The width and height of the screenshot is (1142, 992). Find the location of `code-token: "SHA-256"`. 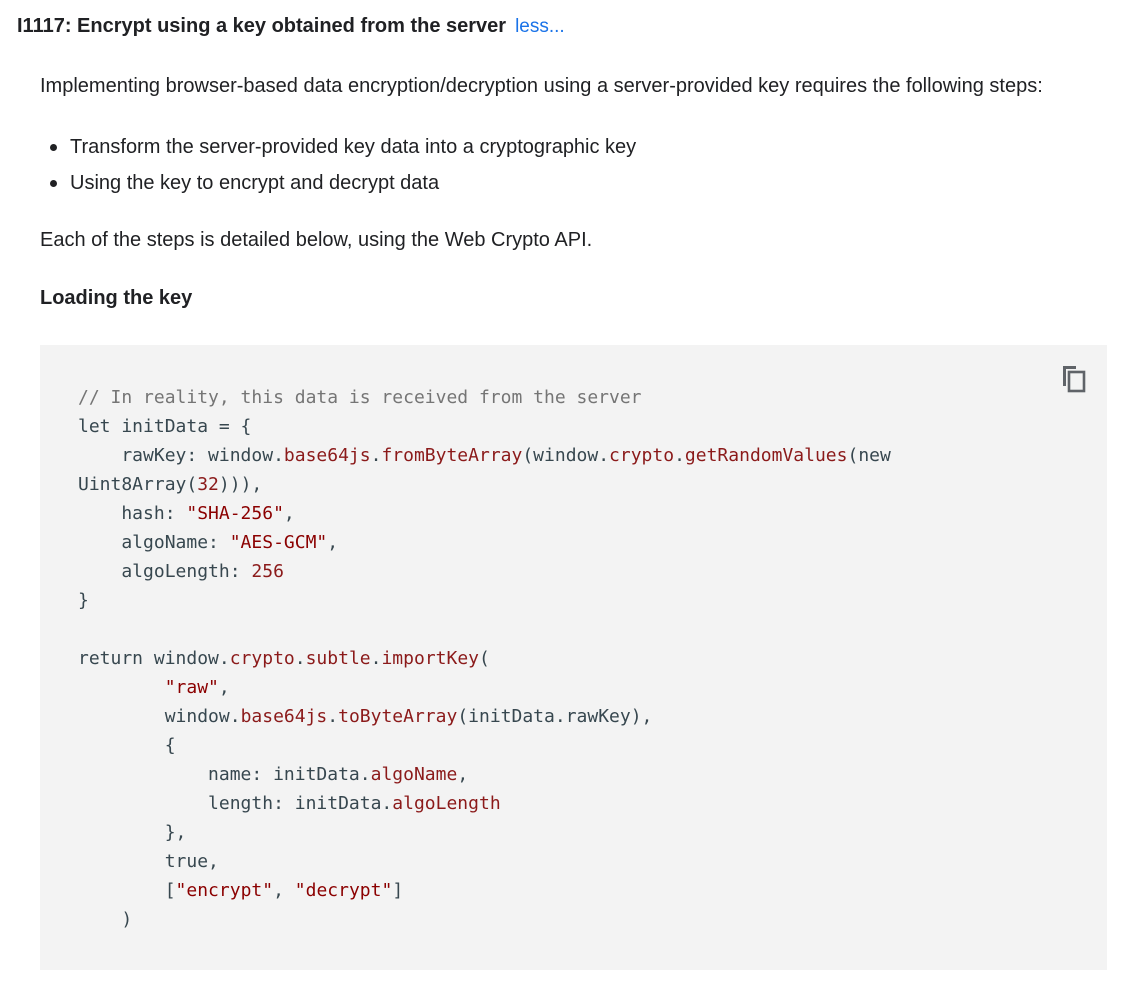

code-token: "SHA-256" is located at coordinates (235, 513).